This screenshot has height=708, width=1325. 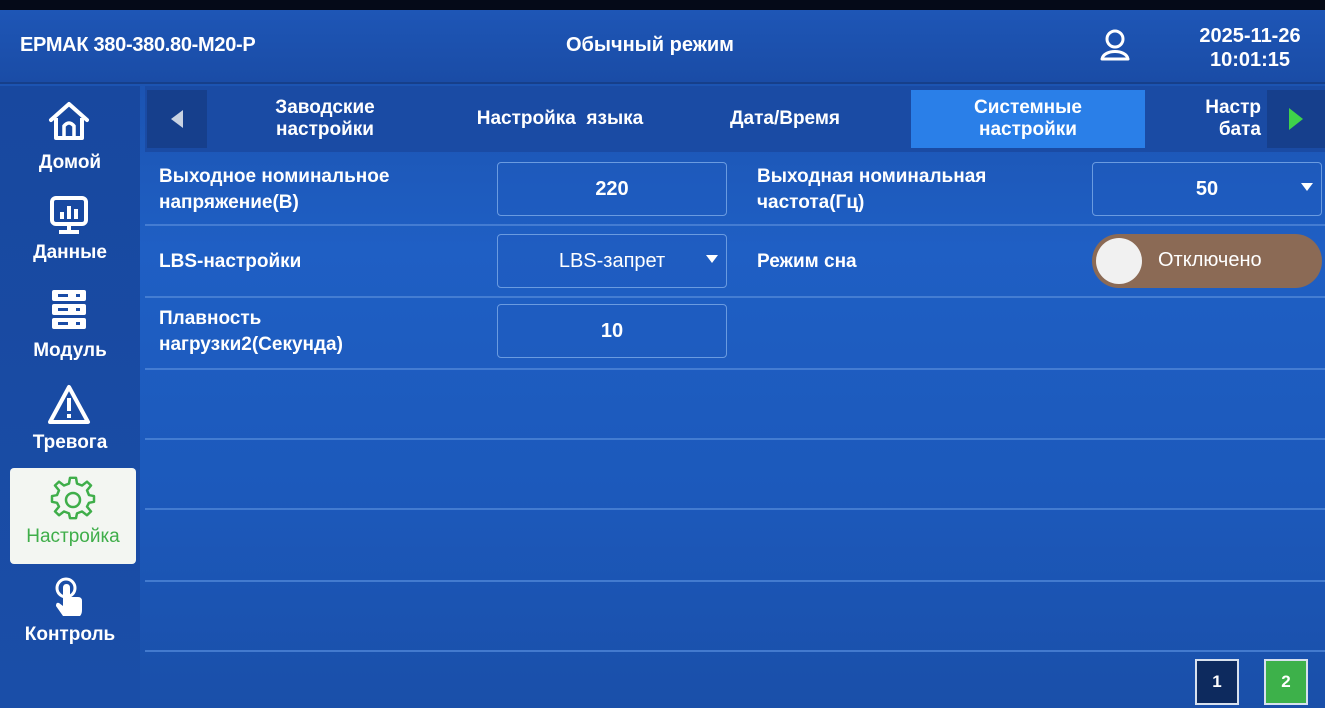 I want to click on tab-battery-settings: Настр бата, so click(x=1222, y=119).